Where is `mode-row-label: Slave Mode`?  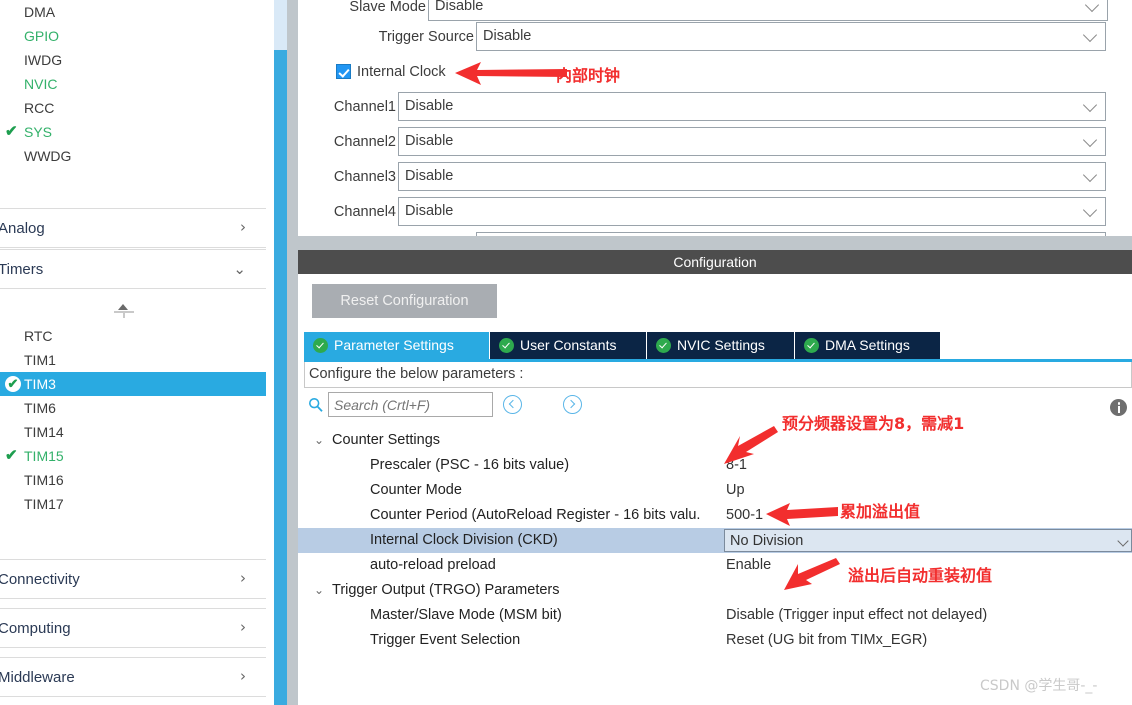
mode-row-label: Slave Mode is located at coordinates (387, 7).